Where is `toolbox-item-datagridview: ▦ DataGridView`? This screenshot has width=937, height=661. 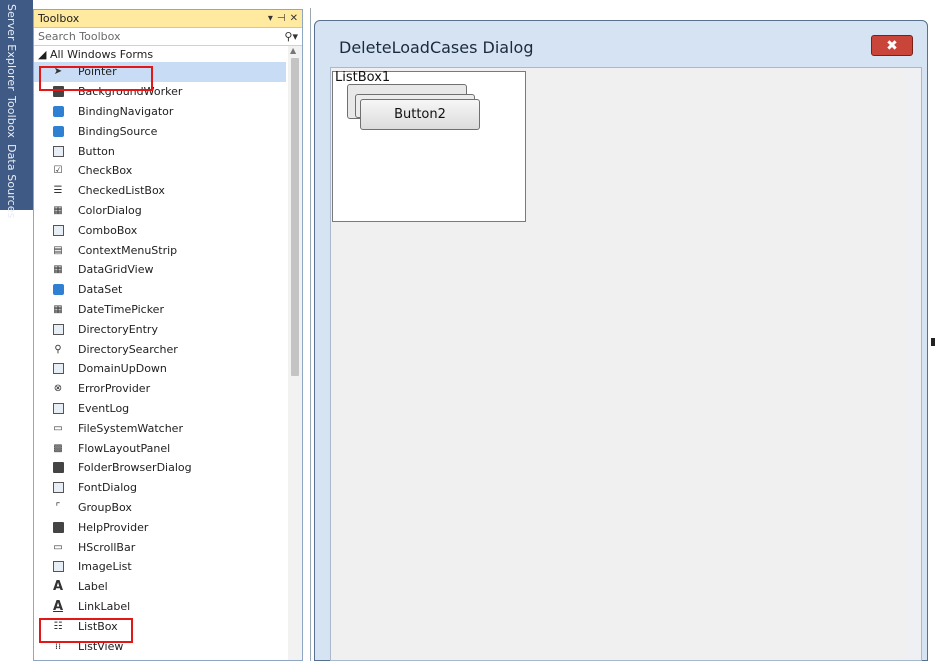
toolbox-item-datagridview: ▦ DataGridView is located at coordinates (160, 270).